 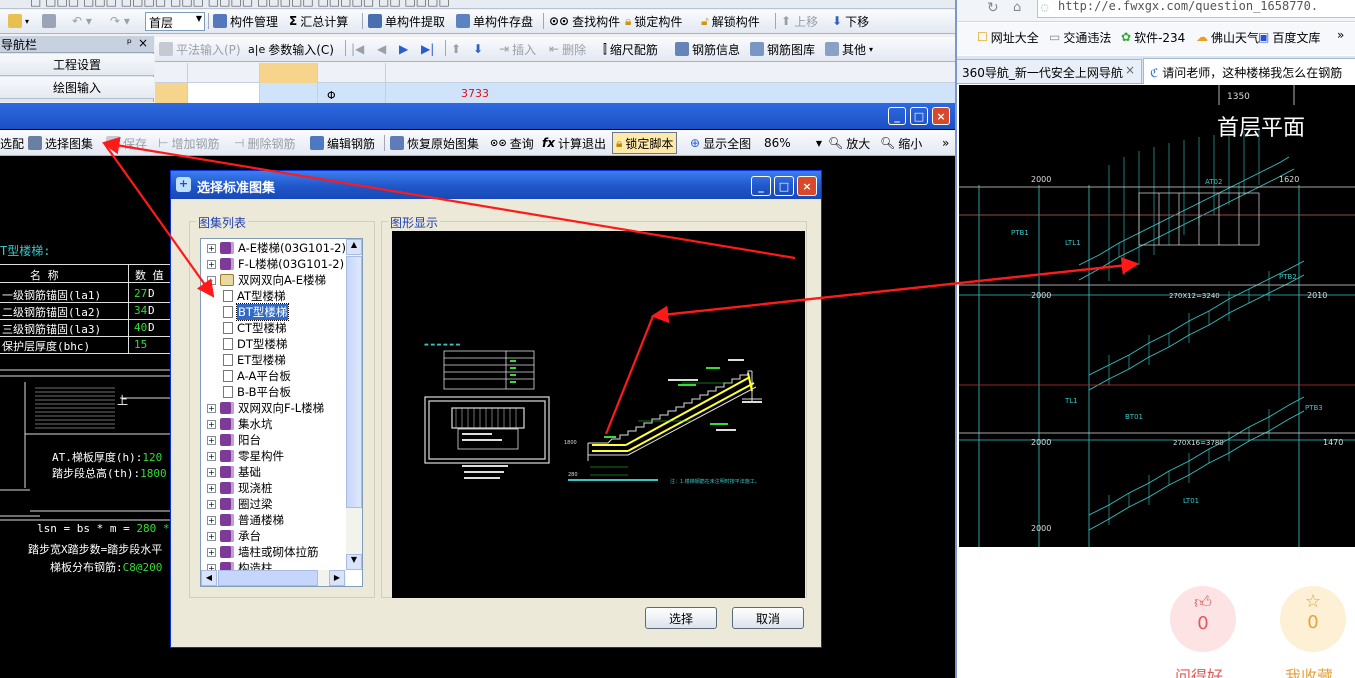 I want to click on lock-script-button: 🔒︎ 锁定脚本, so click(x=645, y=143).